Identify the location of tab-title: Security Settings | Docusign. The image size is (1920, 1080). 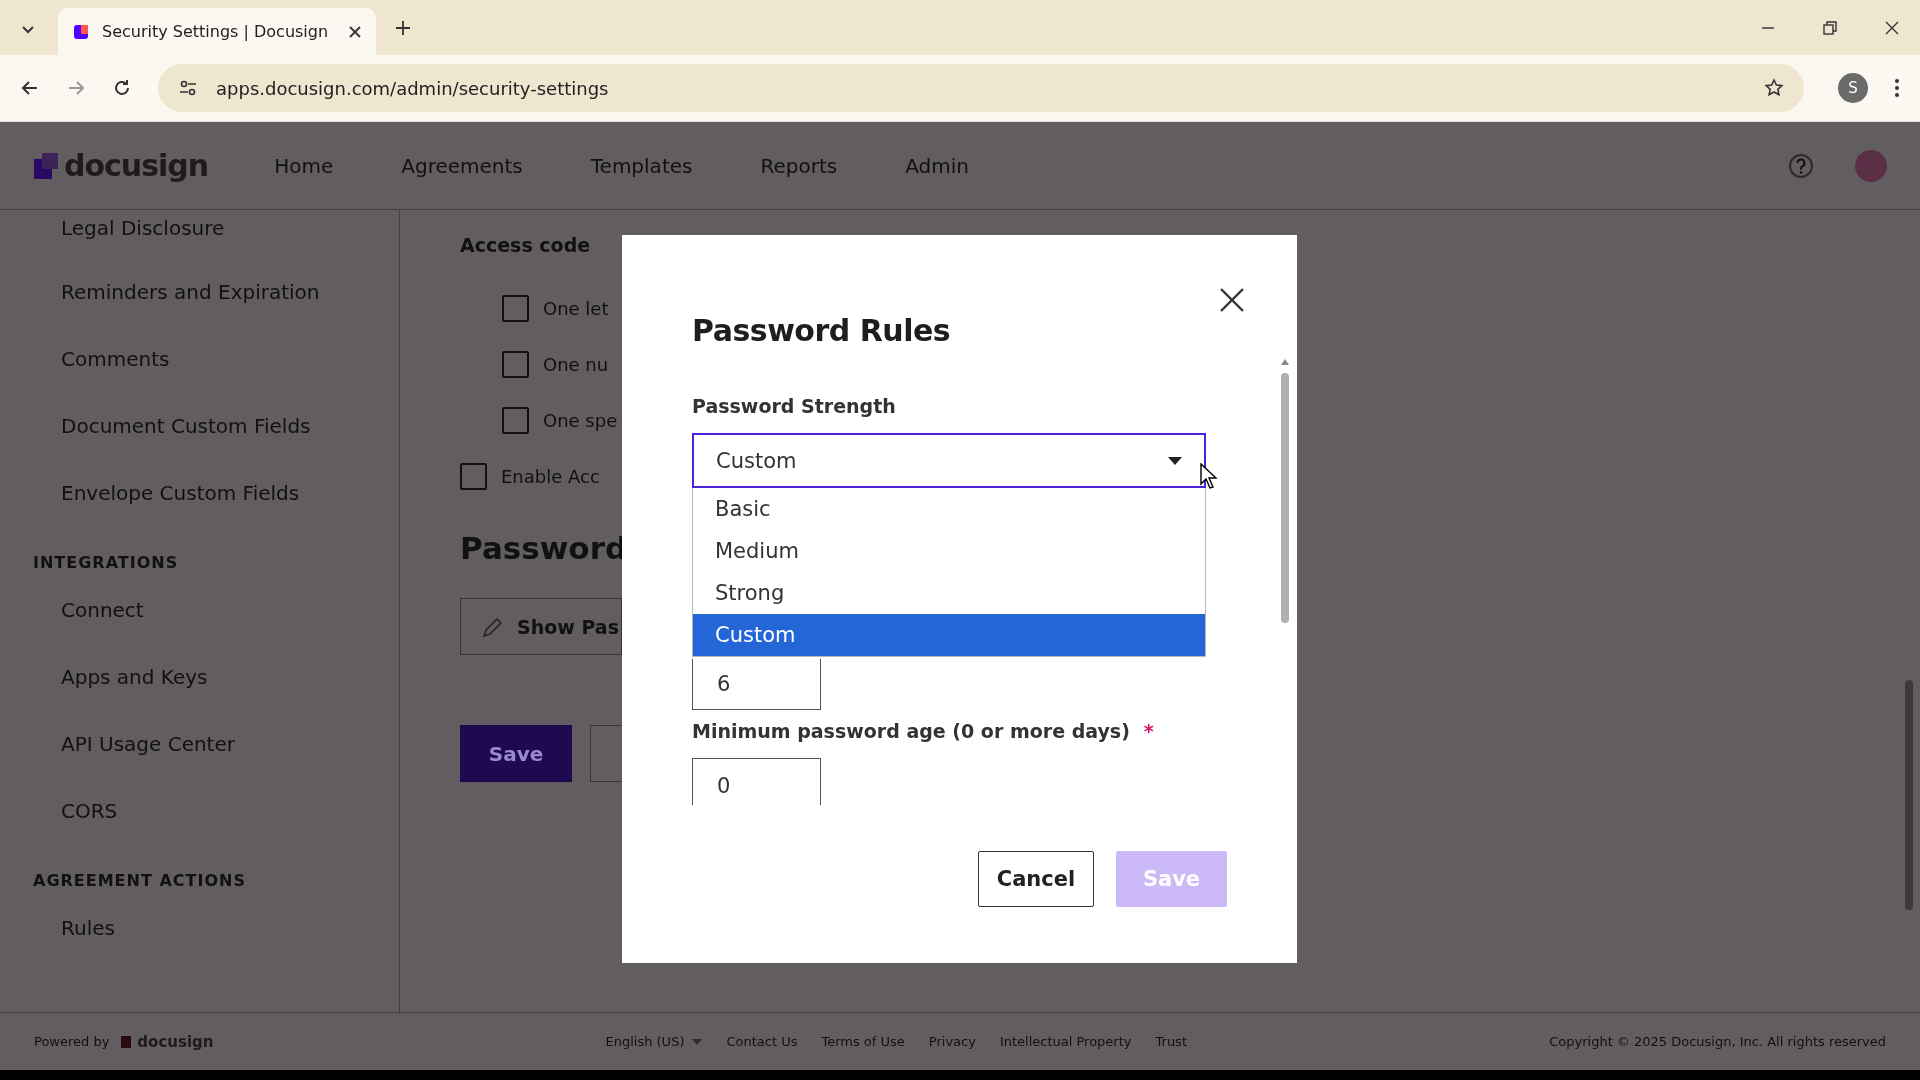
(216, 31).